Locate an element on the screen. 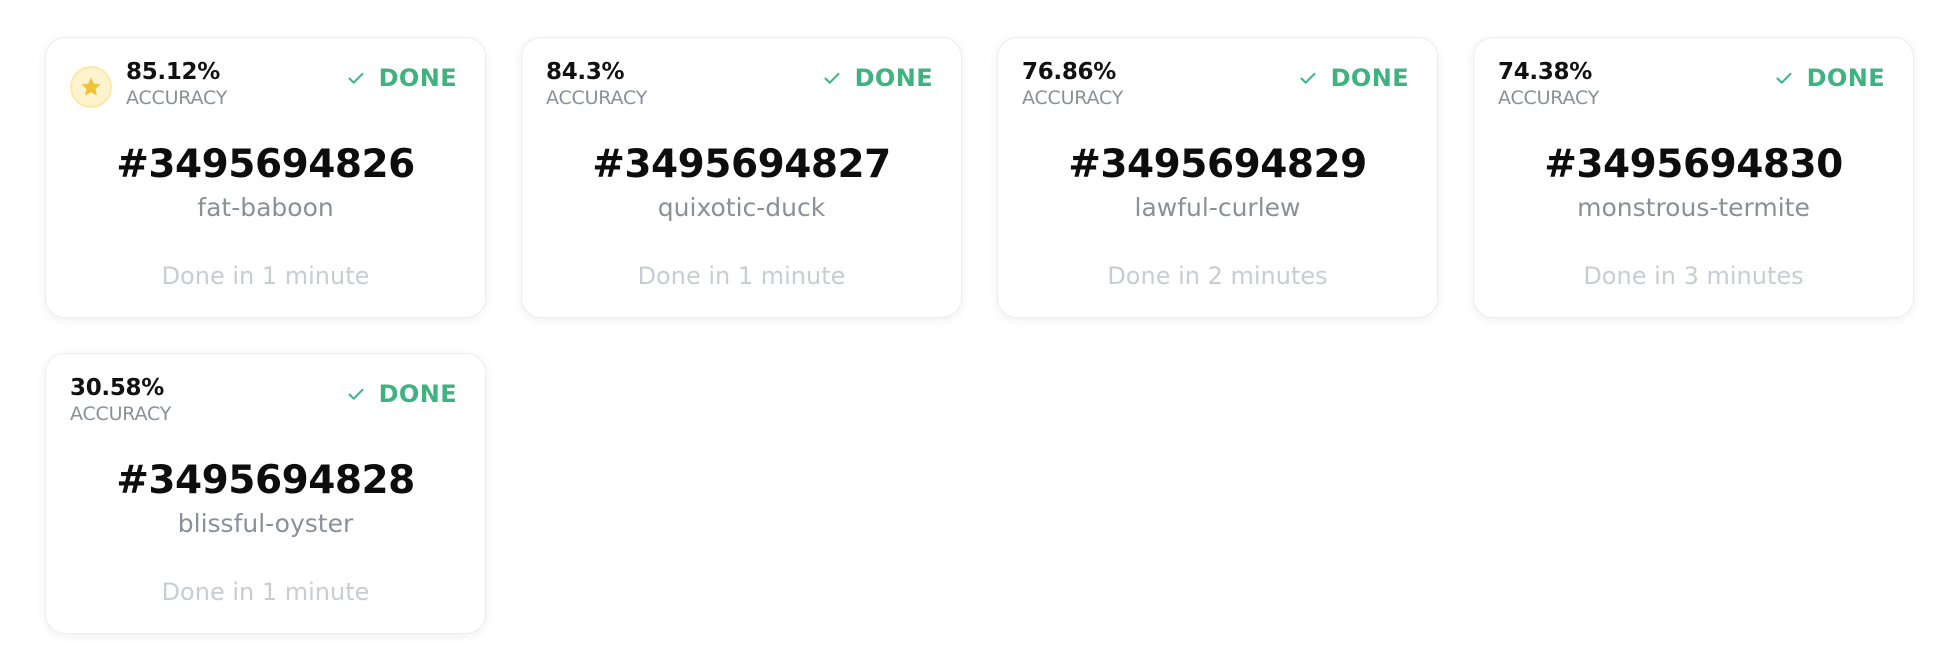 The height and width of the screenshot is (672, 1936). run-name: blissful-oyster is located at coordinates (265, 523).